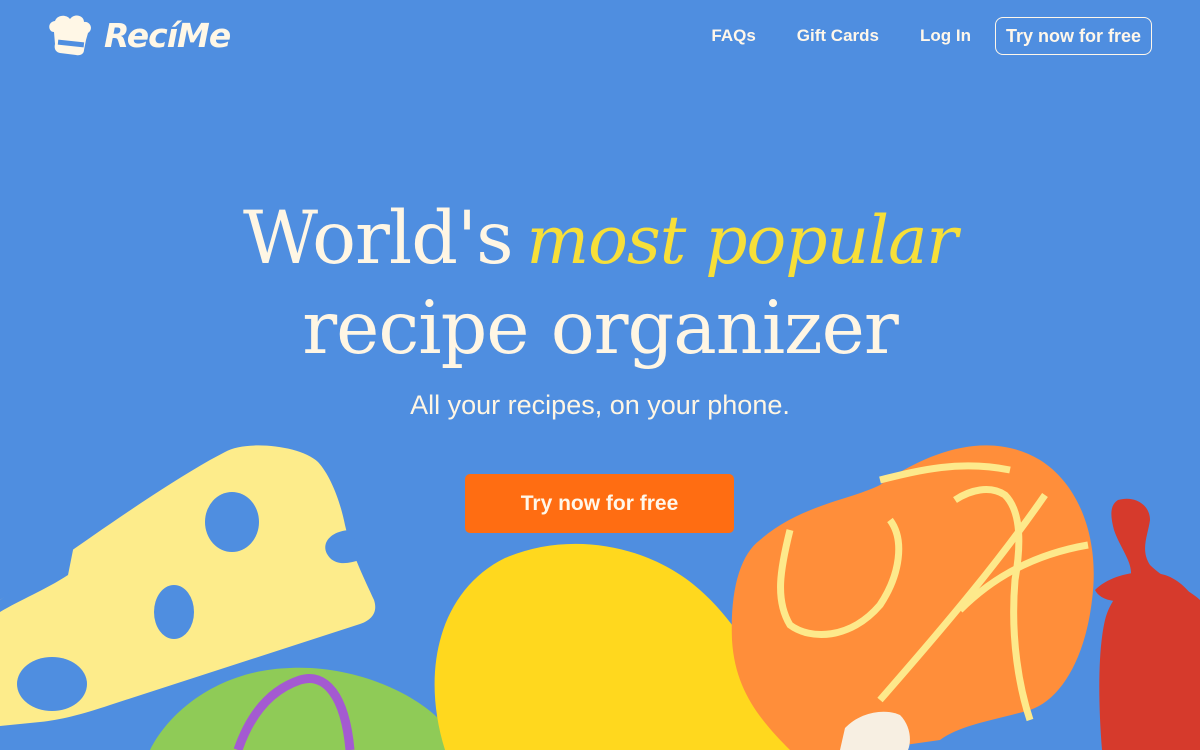 This screenshot has width=1200, height=750. Describe the element at coordinates (72, 35) in the screenshot. I see `chef-hat-icon` at that location.